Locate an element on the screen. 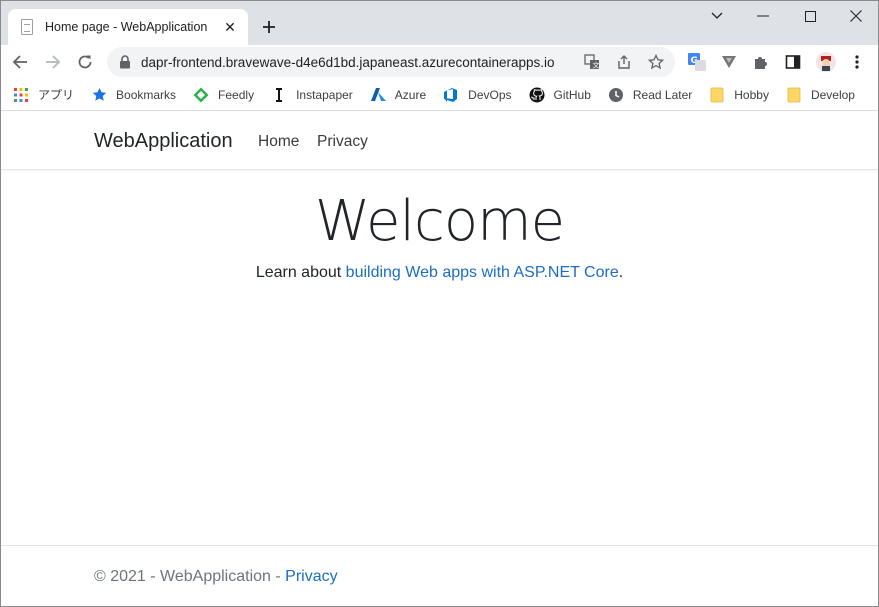 This screenshot has width=879, height=607. new-tab-button is located at coordinates (269, 27).